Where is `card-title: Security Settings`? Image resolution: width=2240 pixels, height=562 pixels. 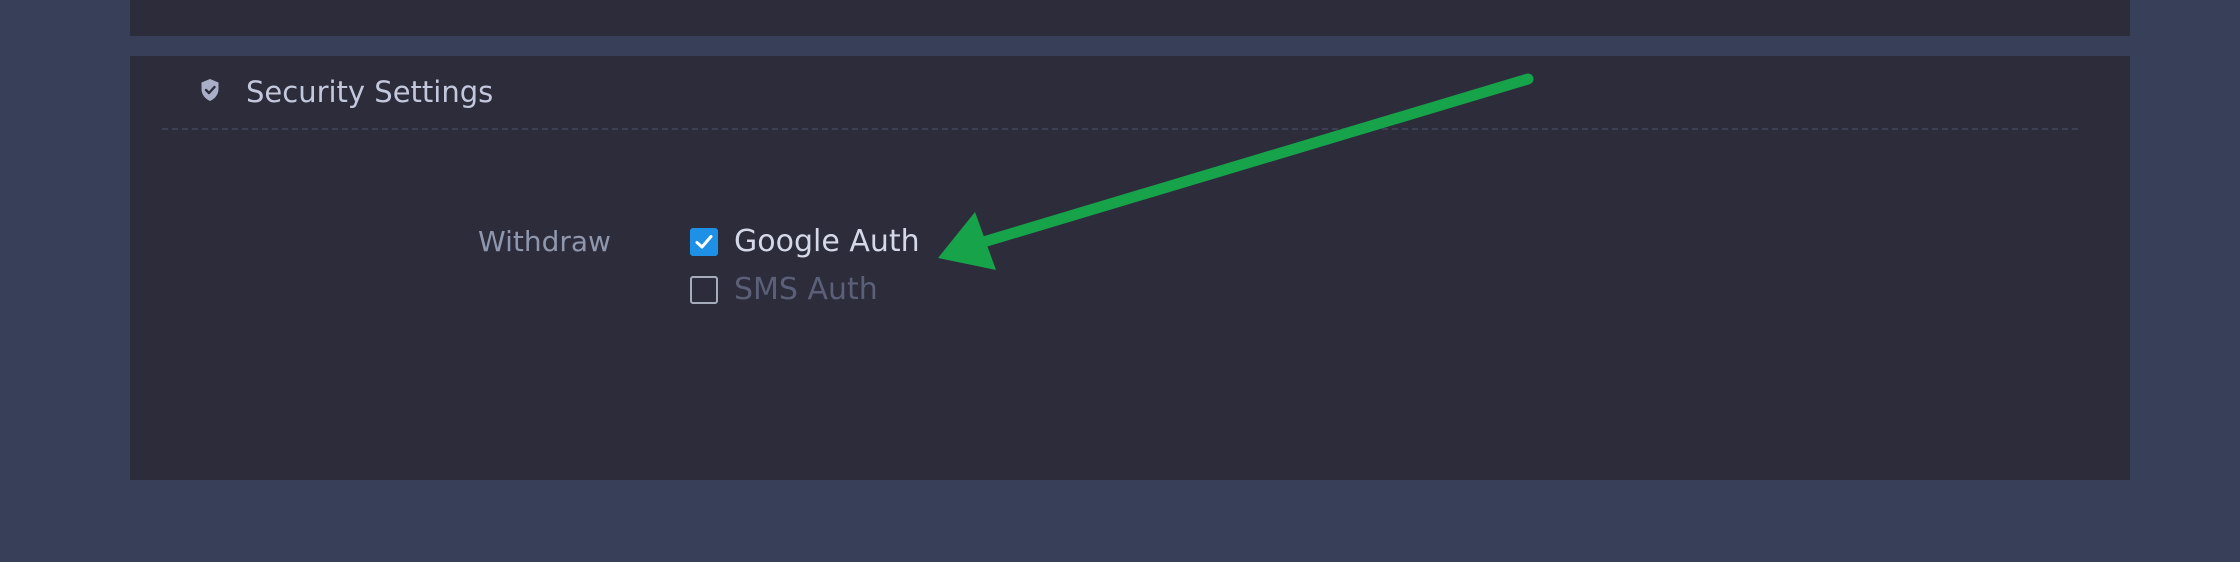 card-title: Security Settings is located at coordinates (370, 92).